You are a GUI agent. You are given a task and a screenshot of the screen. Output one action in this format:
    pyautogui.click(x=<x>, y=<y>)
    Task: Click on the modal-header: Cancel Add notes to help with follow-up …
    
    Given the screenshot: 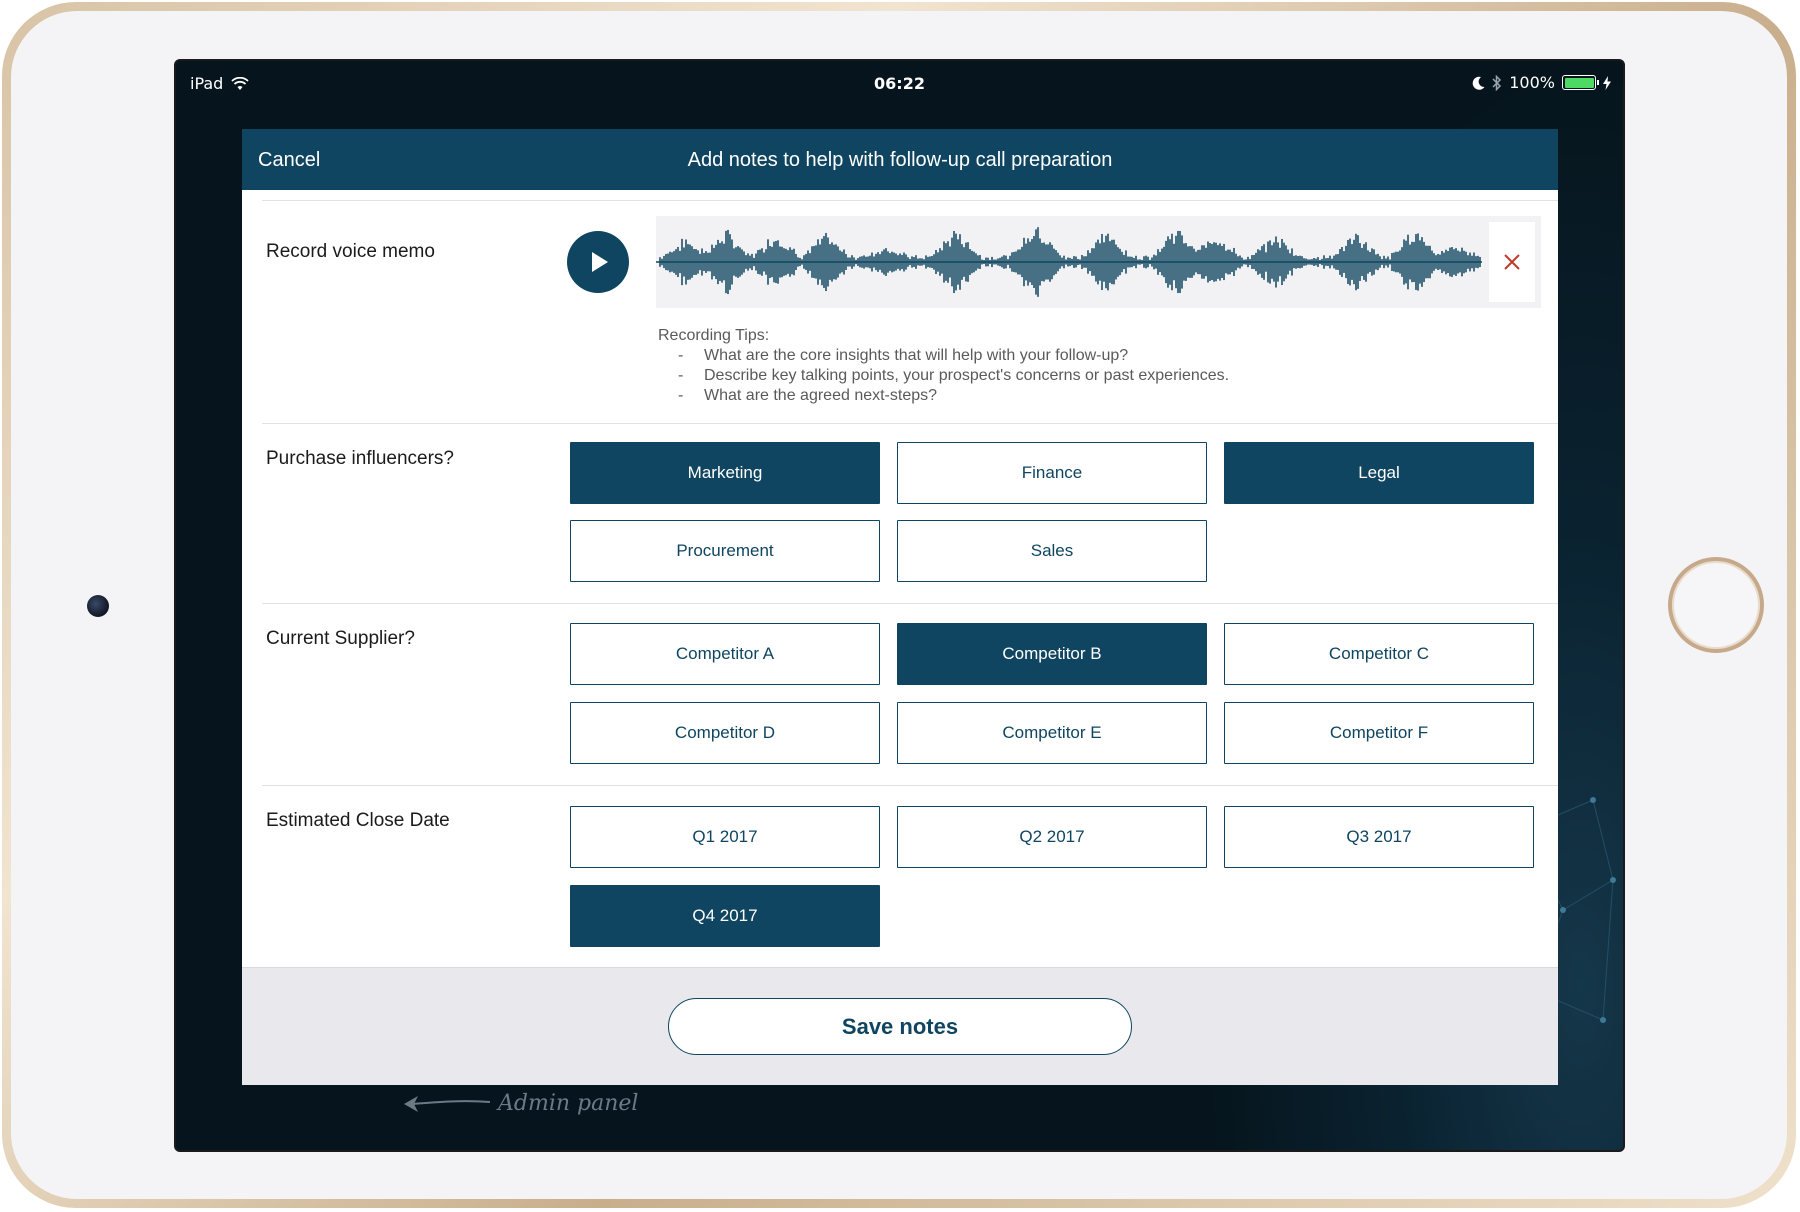 What is the action you would take?
    pyautogui.click(x=900, y=159)
    